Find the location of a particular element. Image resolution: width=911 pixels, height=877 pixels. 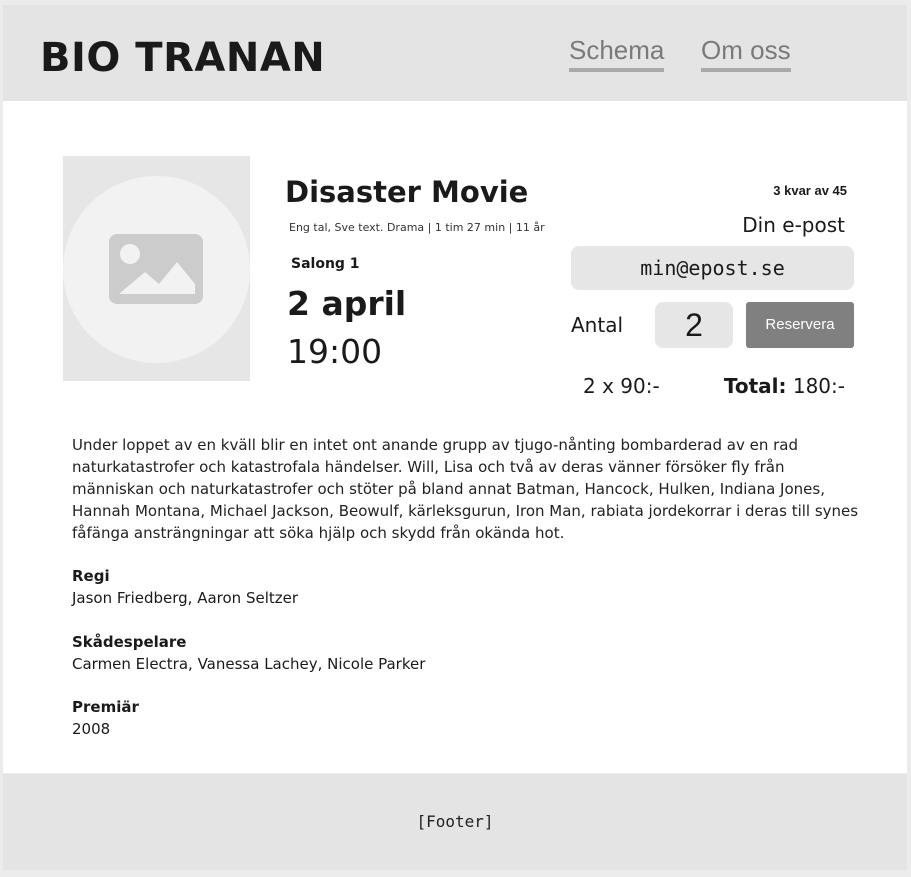

movie-poster is located at coordinates (156, 268).